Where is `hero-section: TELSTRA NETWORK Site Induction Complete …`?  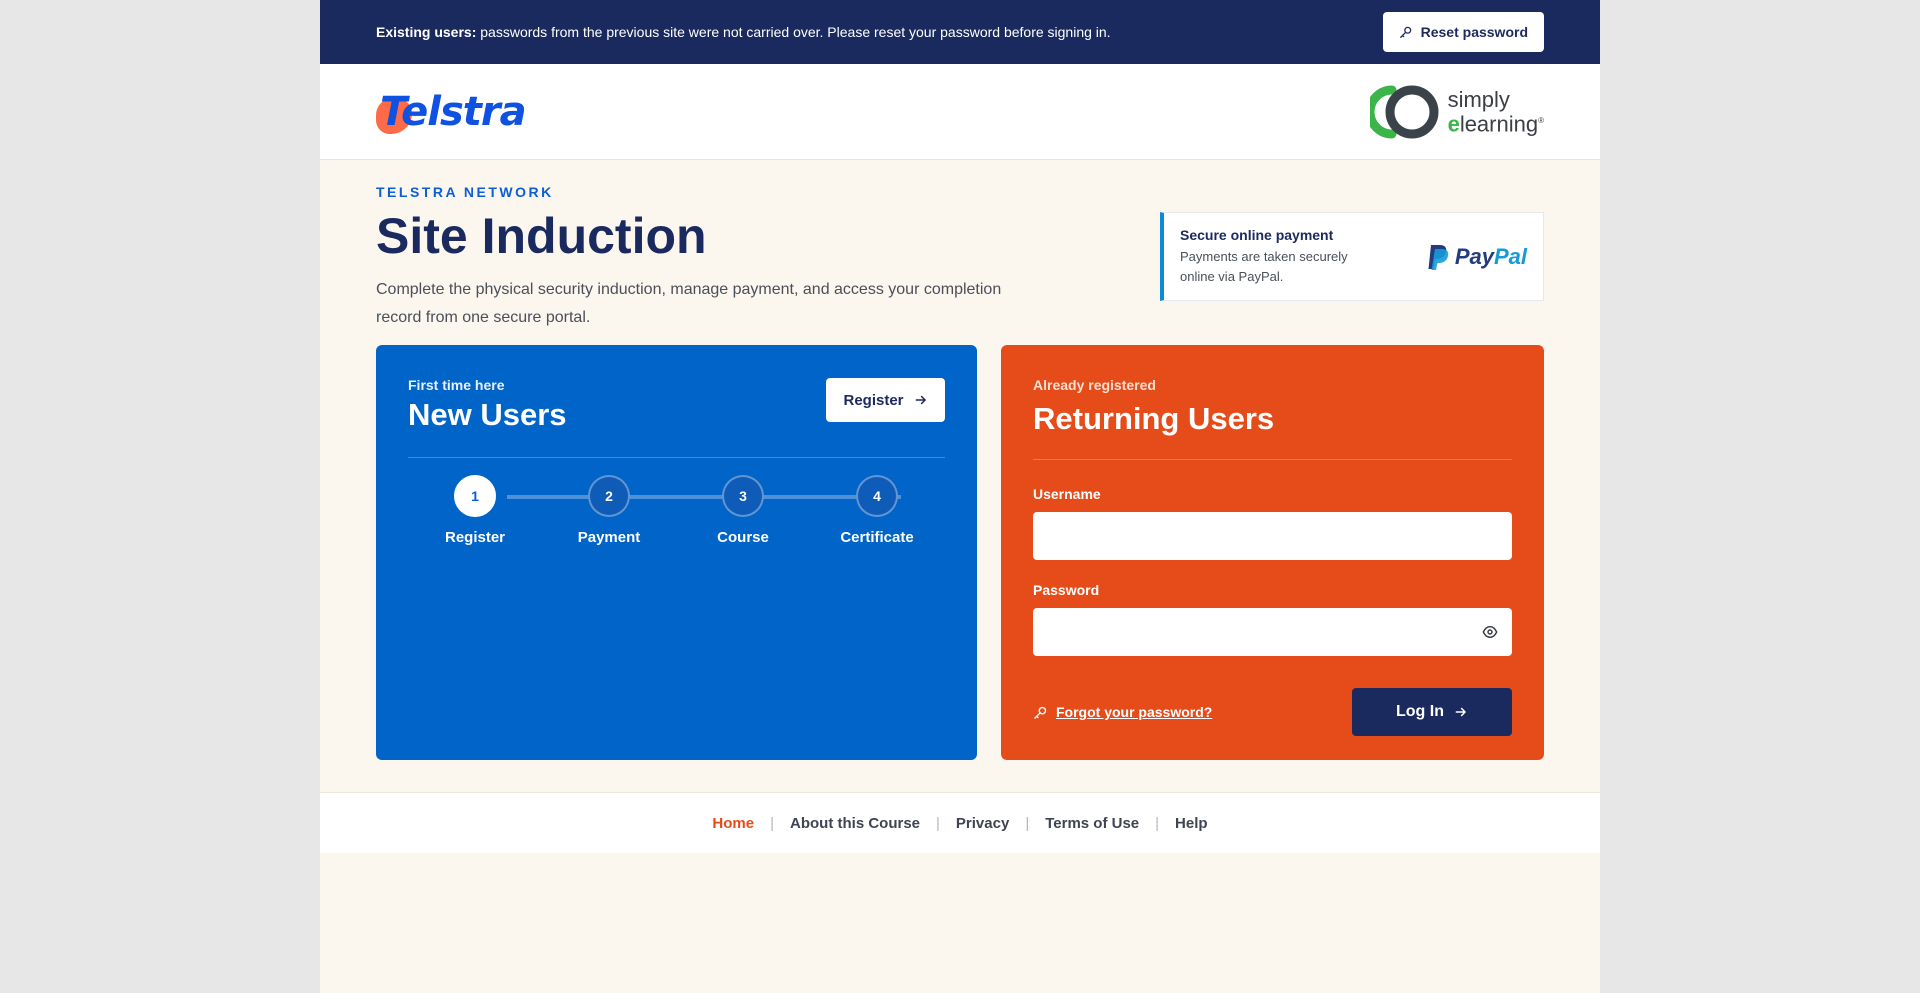 hero-section: TELSTRA NETWORK Site Induction Complete … is located at coordinates (960, 250).